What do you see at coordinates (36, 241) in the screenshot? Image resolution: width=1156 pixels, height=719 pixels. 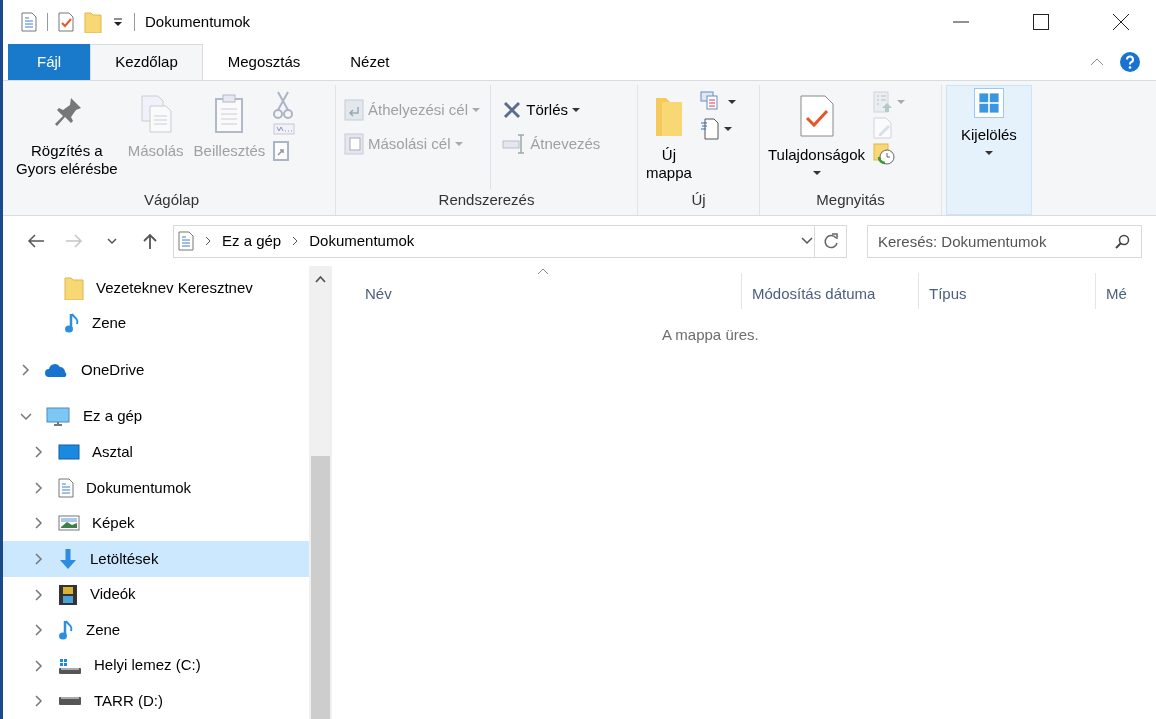 I see `back-arrow-icon` at bounding box center [36, 241].